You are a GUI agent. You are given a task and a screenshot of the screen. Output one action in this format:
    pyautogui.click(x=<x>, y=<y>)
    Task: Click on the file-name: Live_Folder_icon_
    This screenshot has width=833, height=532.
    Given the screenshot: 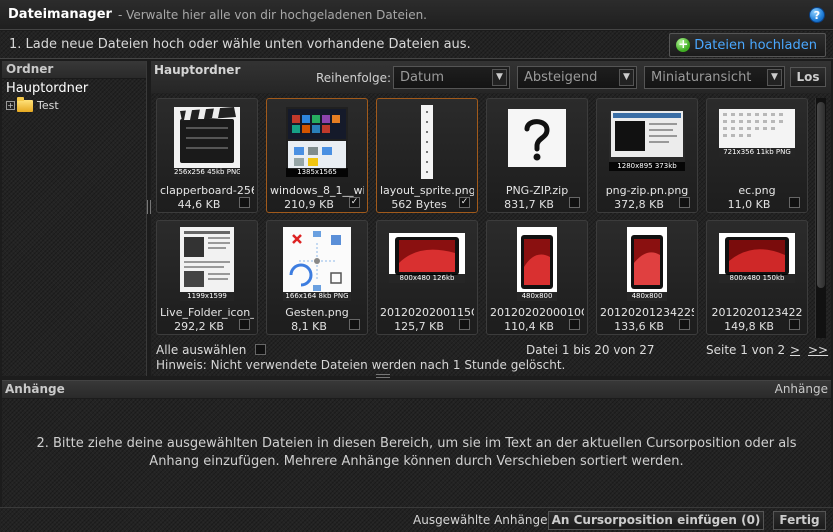 What is the action you would take?
    pyautogui.click(x=207, y=312)
    